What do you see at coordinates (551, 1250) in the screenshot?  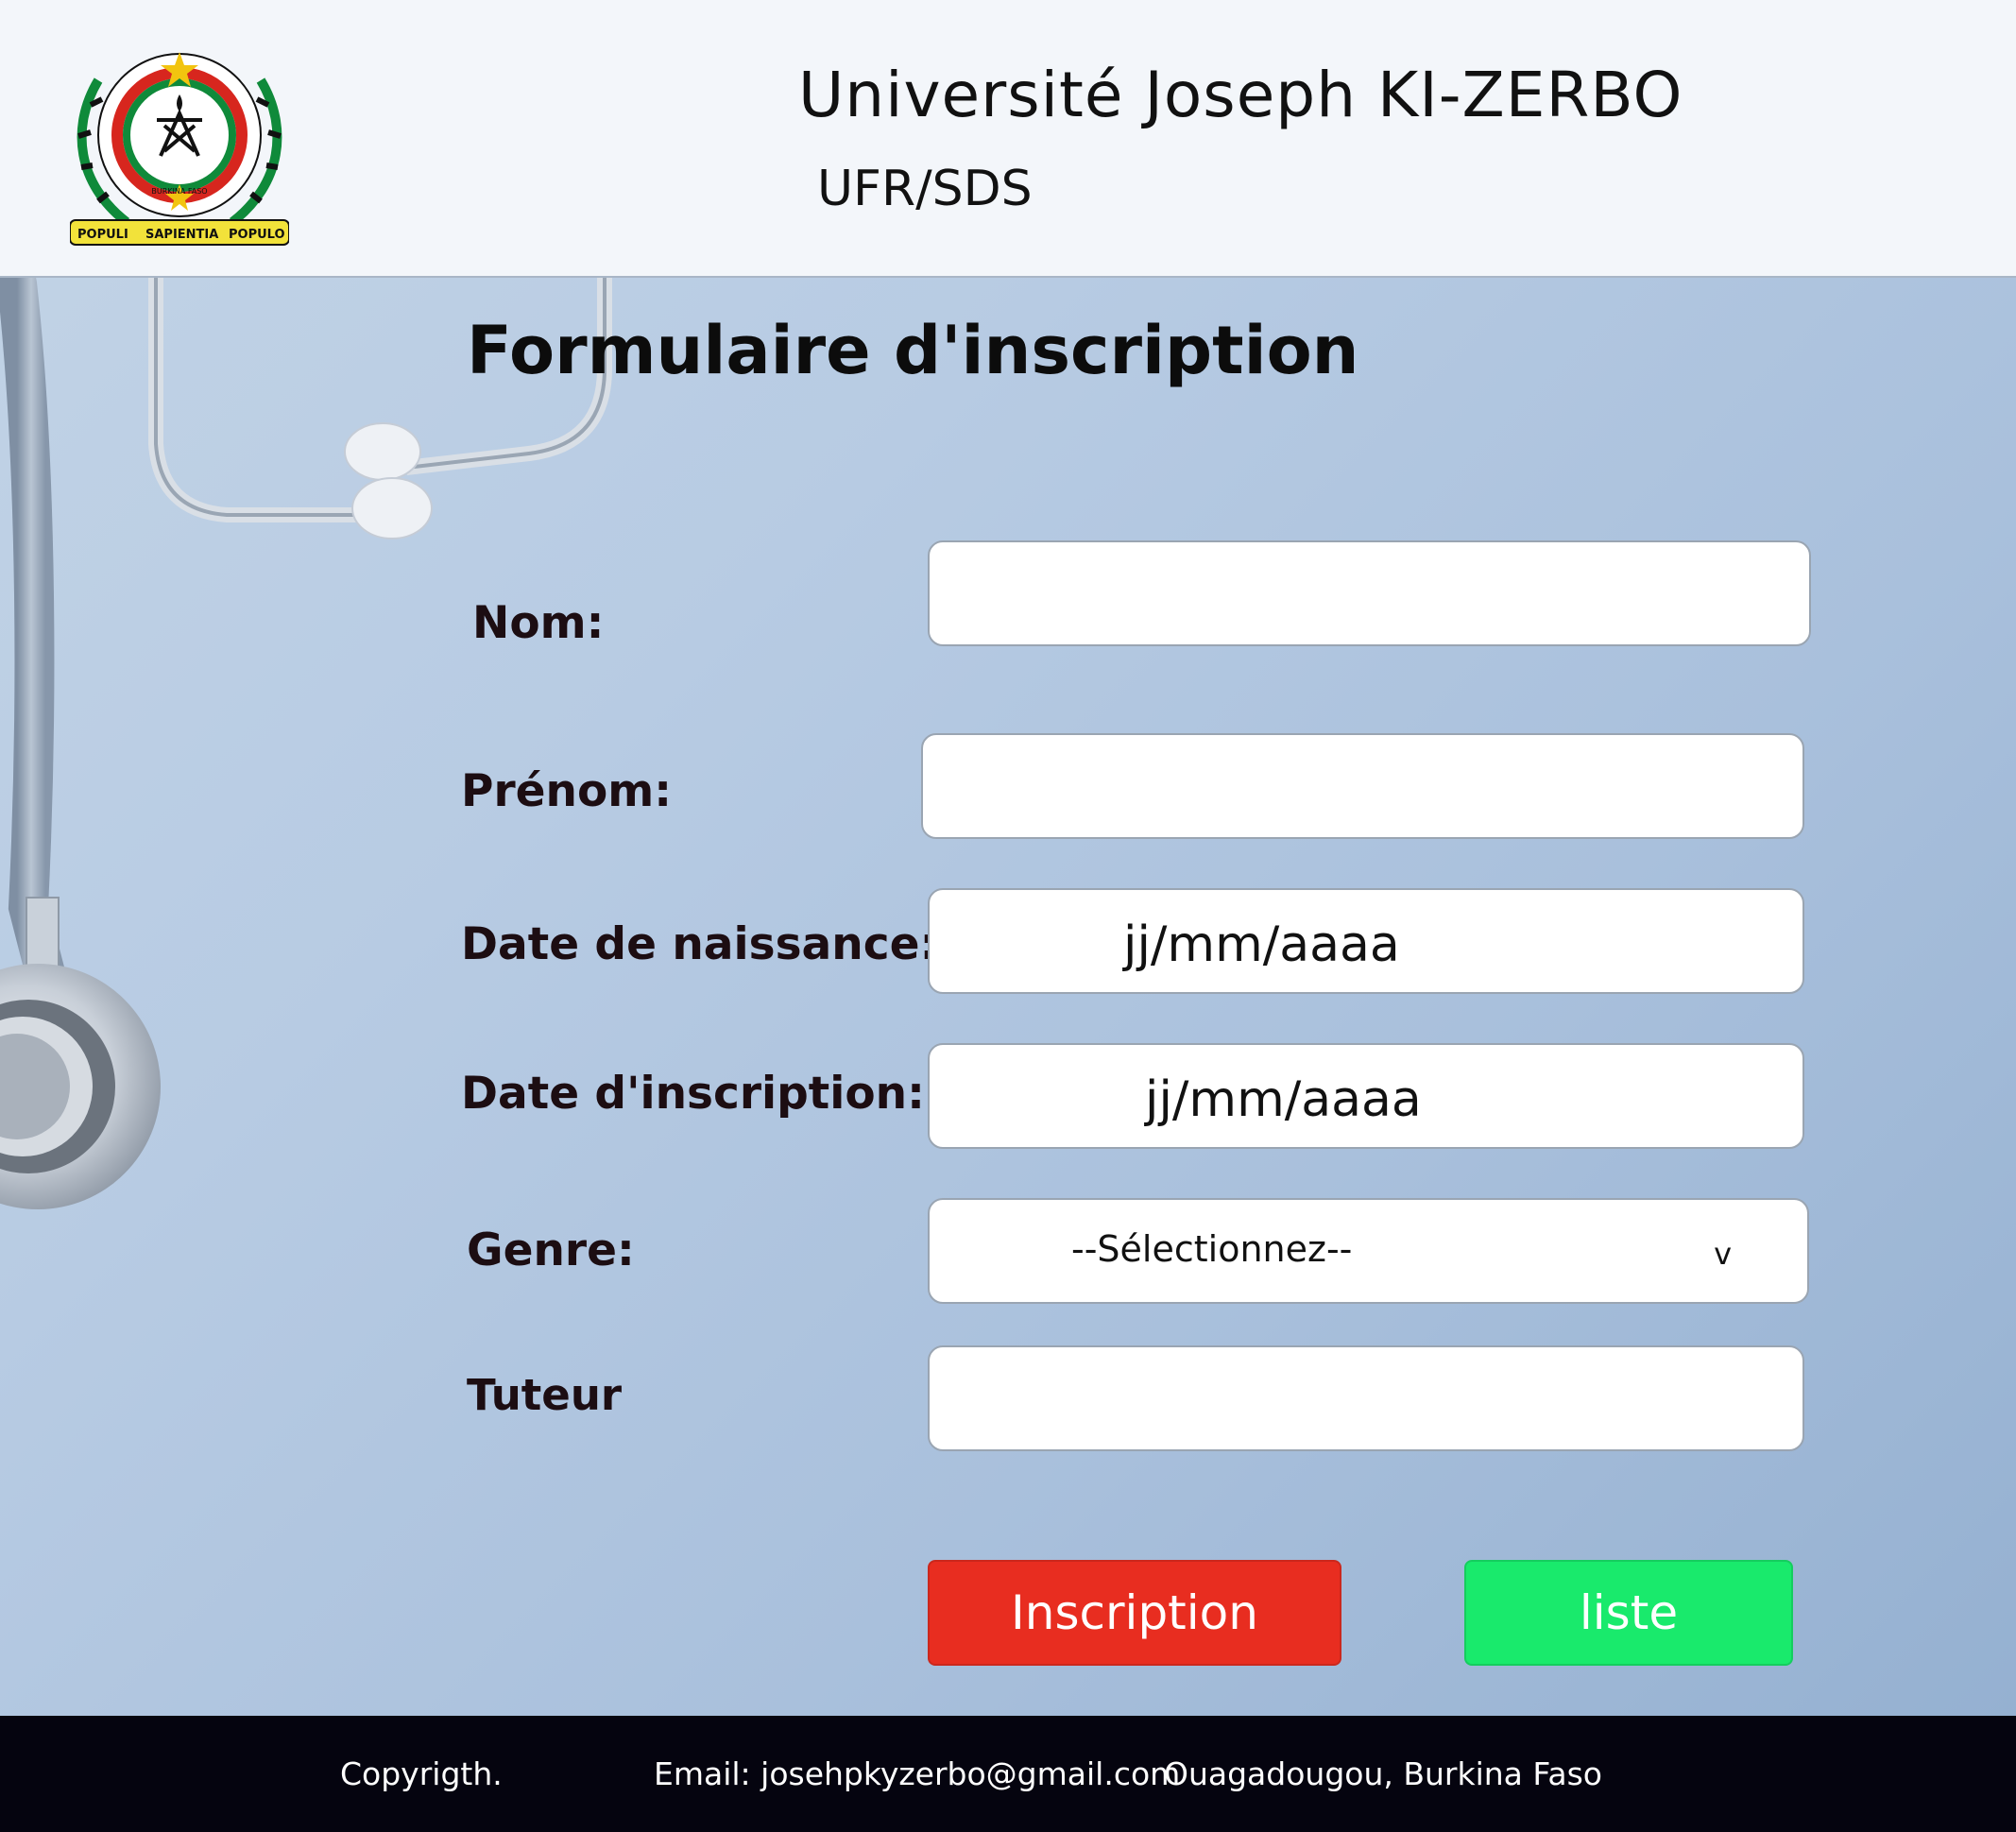 I see `genre-label: Genre:` at bounding box center [551, 1250].